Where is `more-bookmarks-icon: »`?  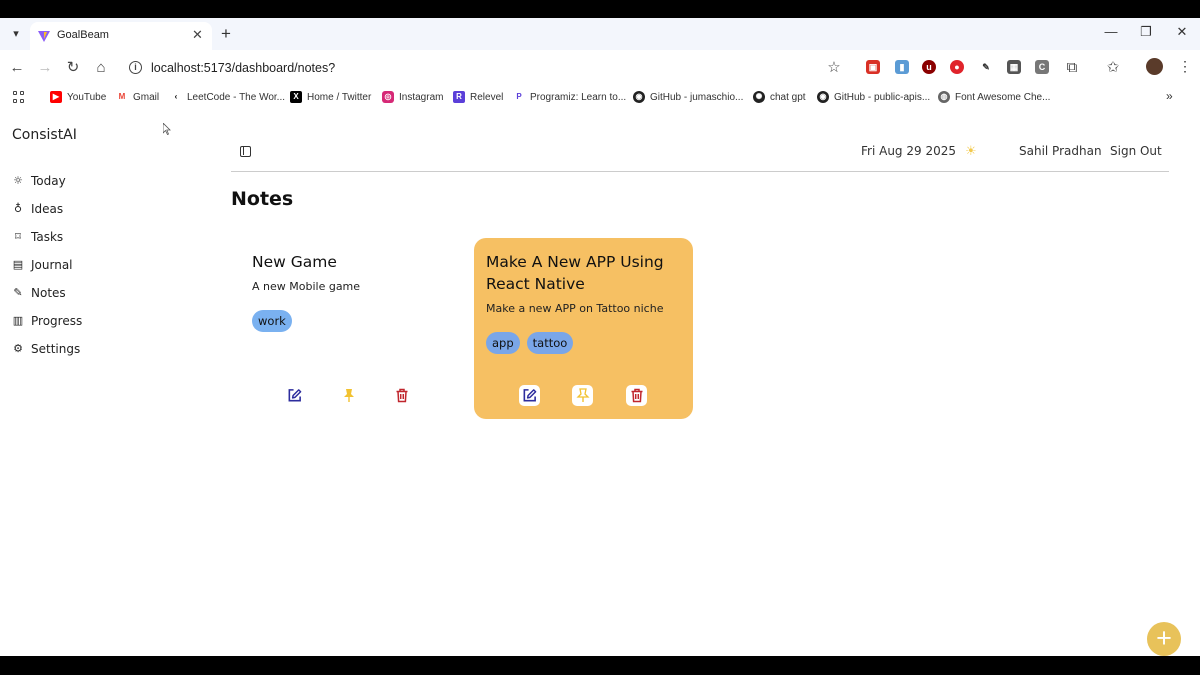 more-bookmarks-icon: » is located at coordinates (1169, 96).